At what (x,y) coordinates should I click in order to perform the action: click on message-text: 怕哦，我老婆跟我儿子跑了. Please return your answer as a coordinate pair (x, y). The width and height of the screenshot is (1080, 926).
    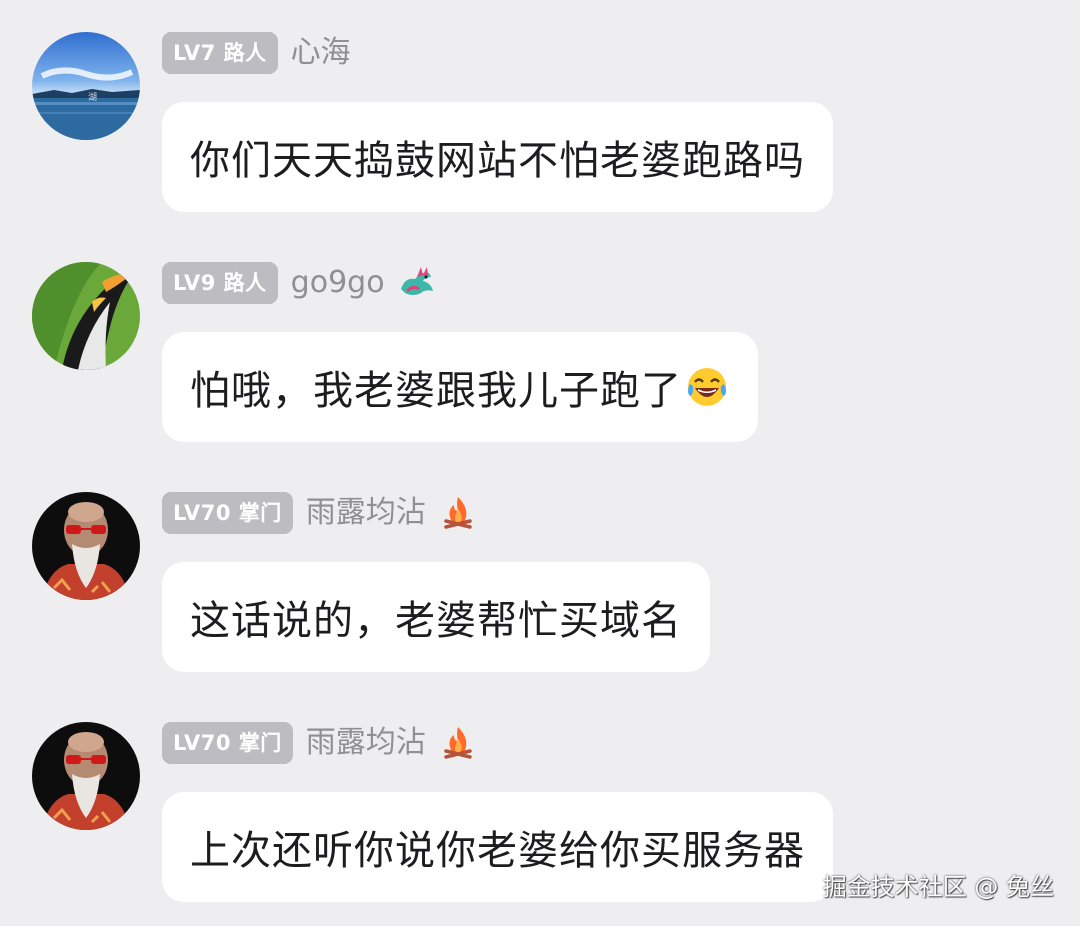
    Looking at the image, I should click on (436, 391).